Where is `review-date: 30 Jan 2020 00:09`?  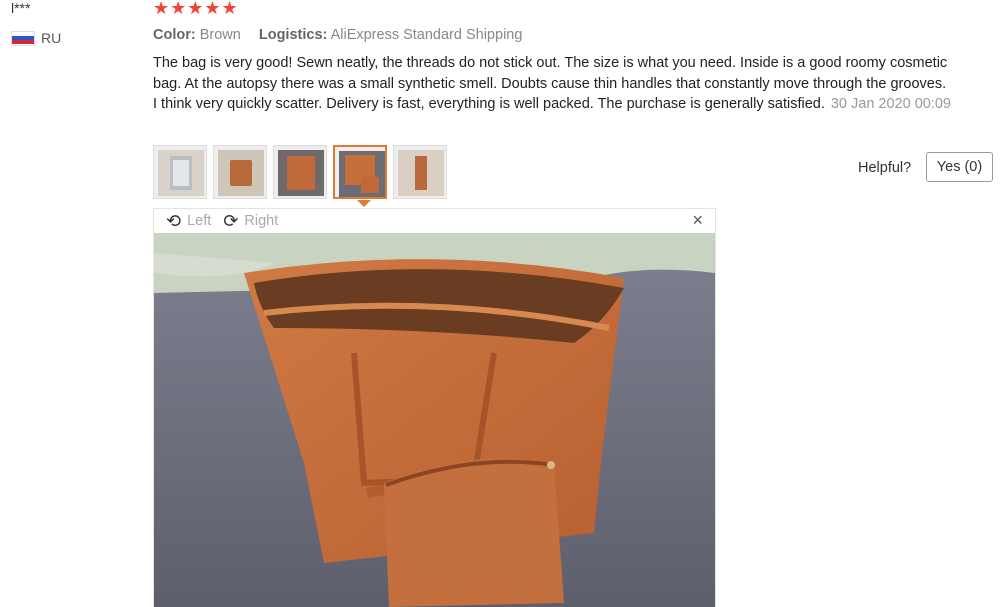 review-date: 30 Jan 2020 00:09 is located at coordinates (890, 104).